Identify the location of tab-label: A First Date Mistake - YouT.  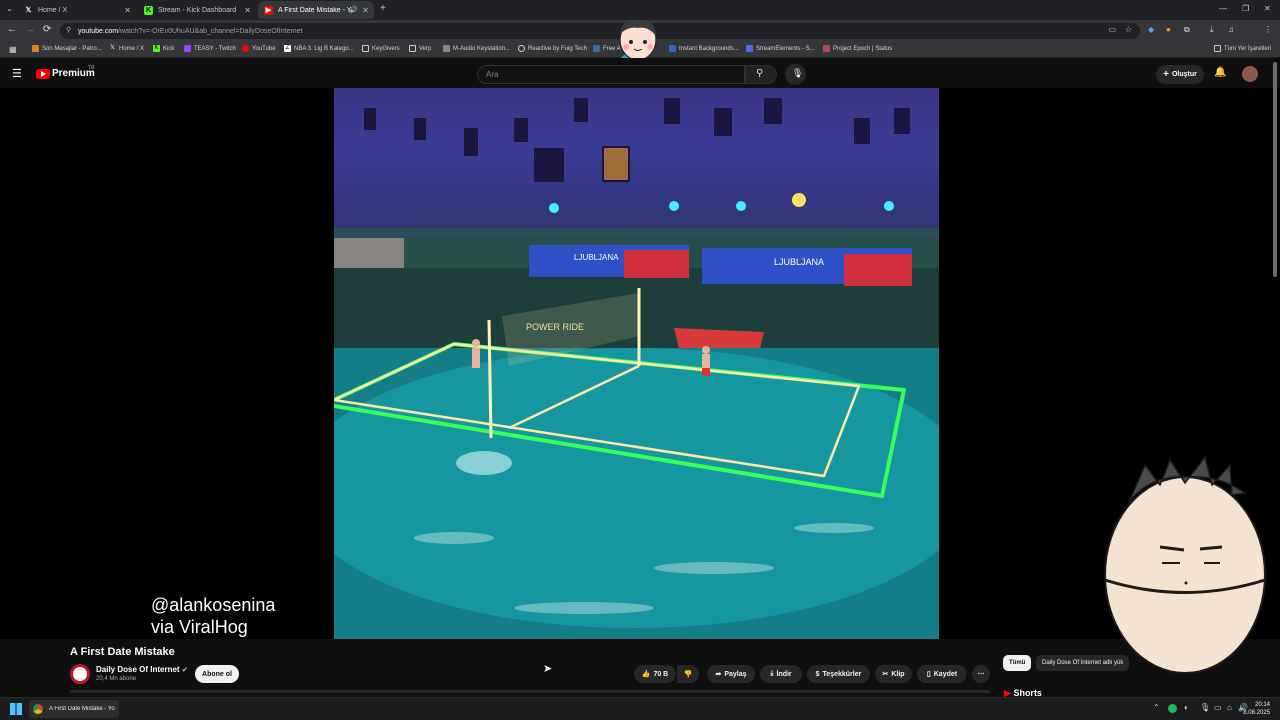
(316, 10).